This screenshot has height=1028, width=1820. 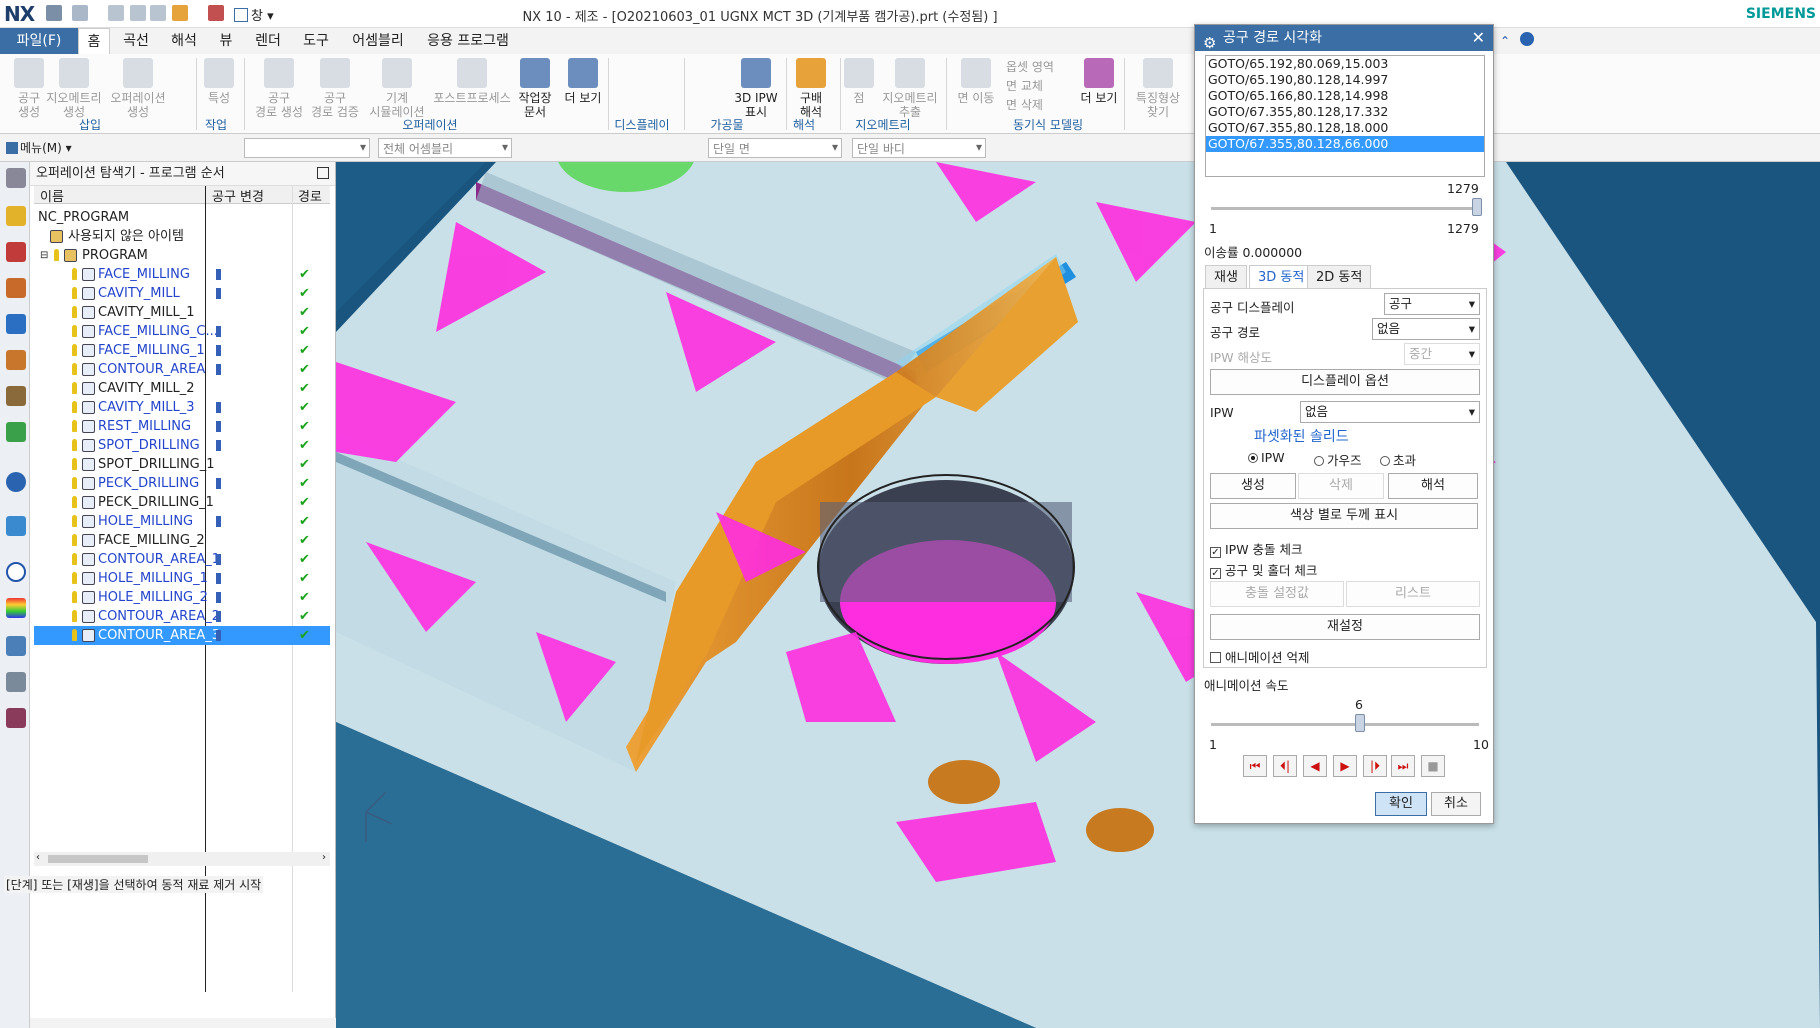 What do you see at coordinates (182, 635) in the screenshot?
I see `operation-row: CONTOUR_AREA_3 ✔` at bounding box center [182, 635].